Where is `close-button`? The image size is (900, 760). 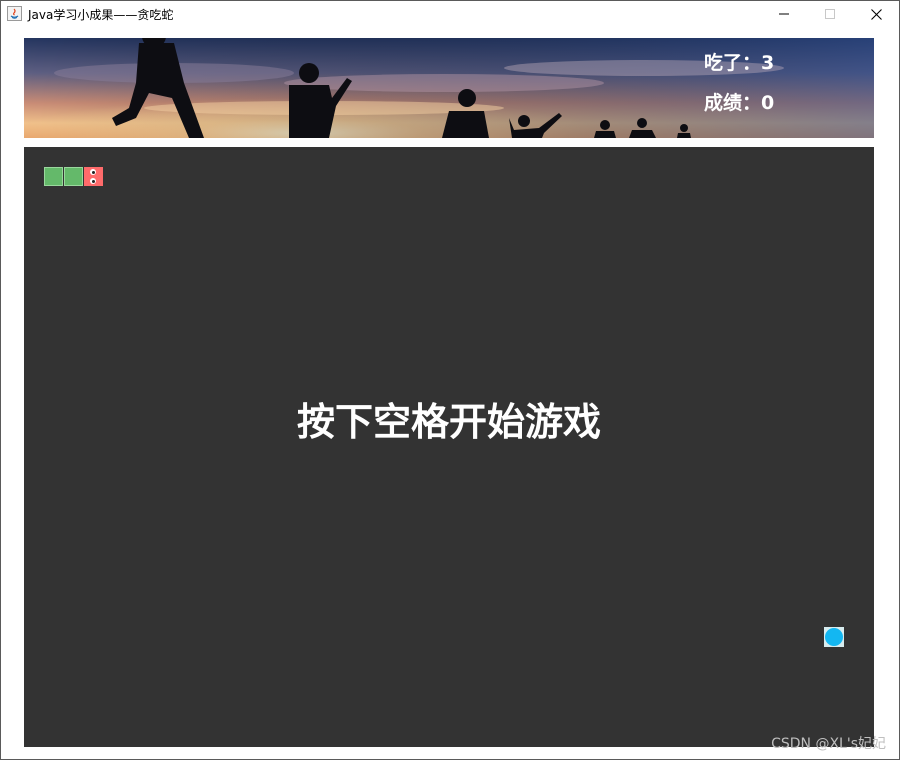 close-button is located at coordinates (876, 14).